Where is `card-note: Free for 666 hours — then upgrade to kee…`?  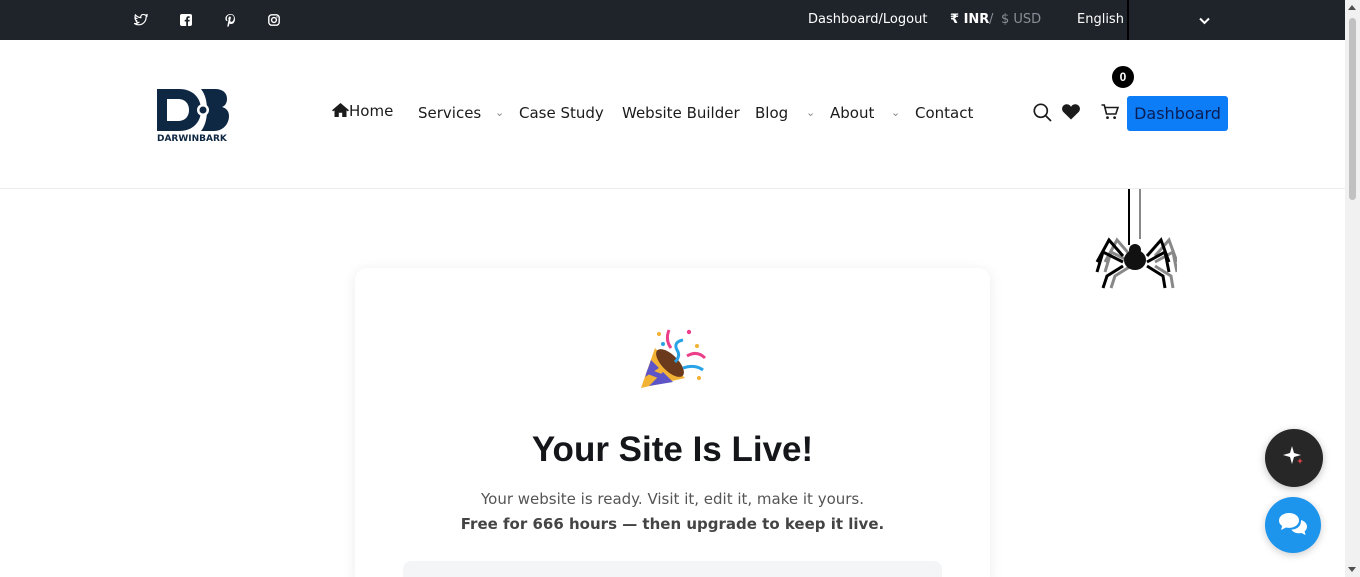 card-note: Free for 666 hours — then upgrade to kee… is located at coordinates (672, 524).